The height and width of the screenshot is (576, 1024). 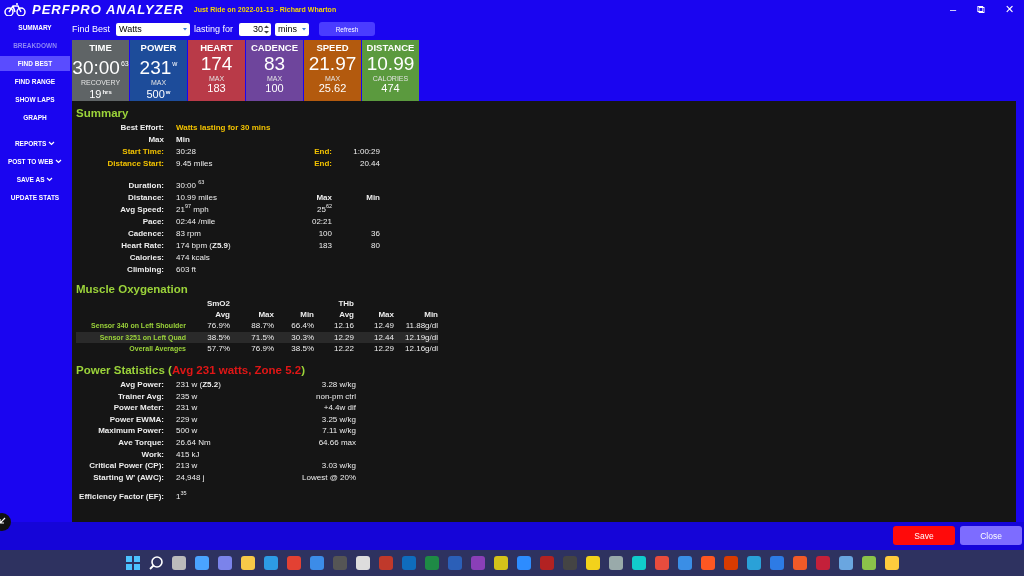 I want to click on close-button: ✕, so click(x=1009, y=9).